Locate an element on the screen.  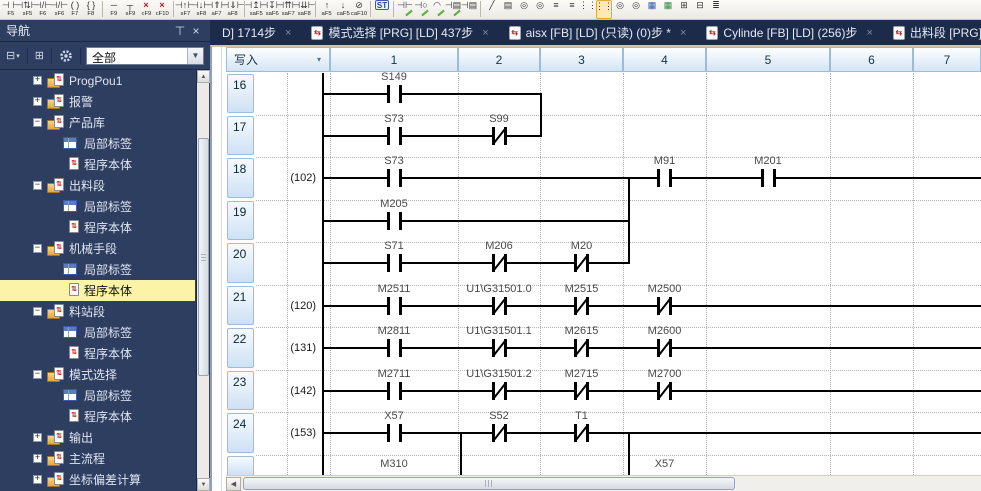
device-find-icon: ◎ is located at coordinates (620, 9).